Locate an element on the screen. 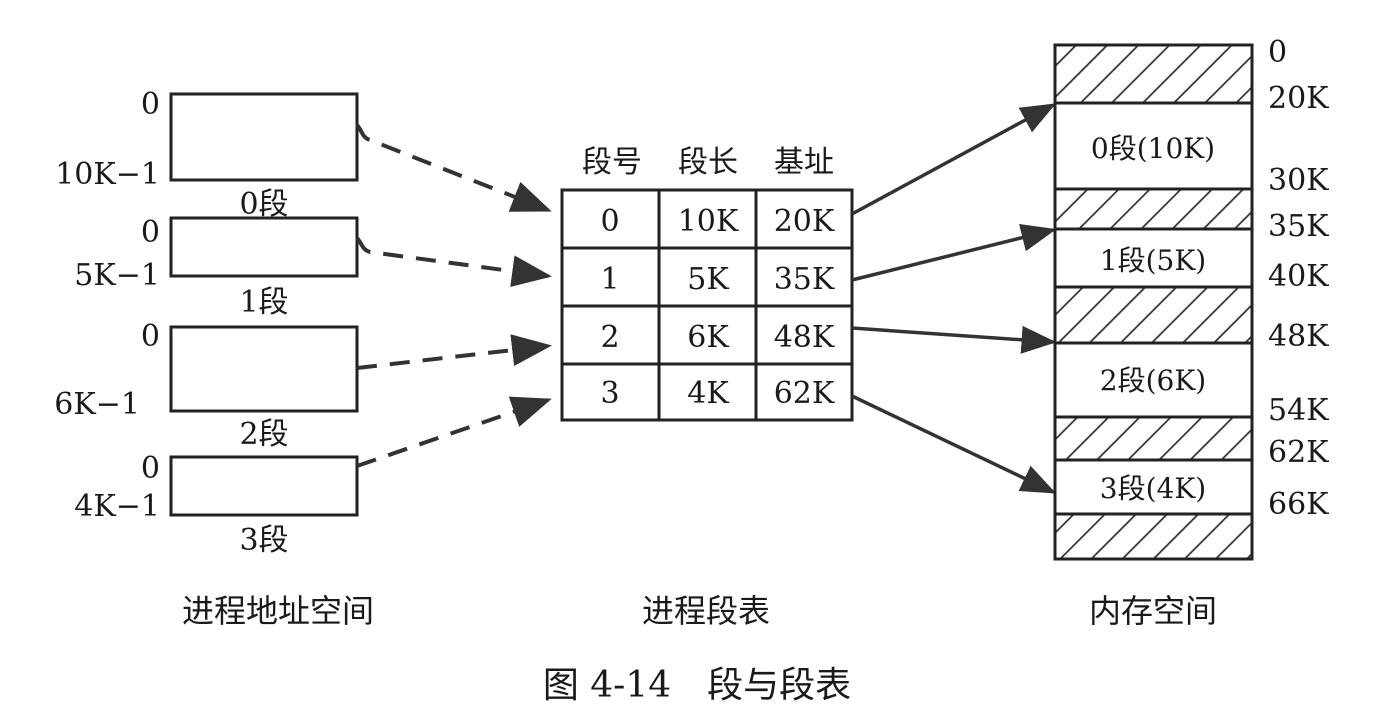  process-segment-1: 0 5K−1 1段 is located at coordinates (216, 267).